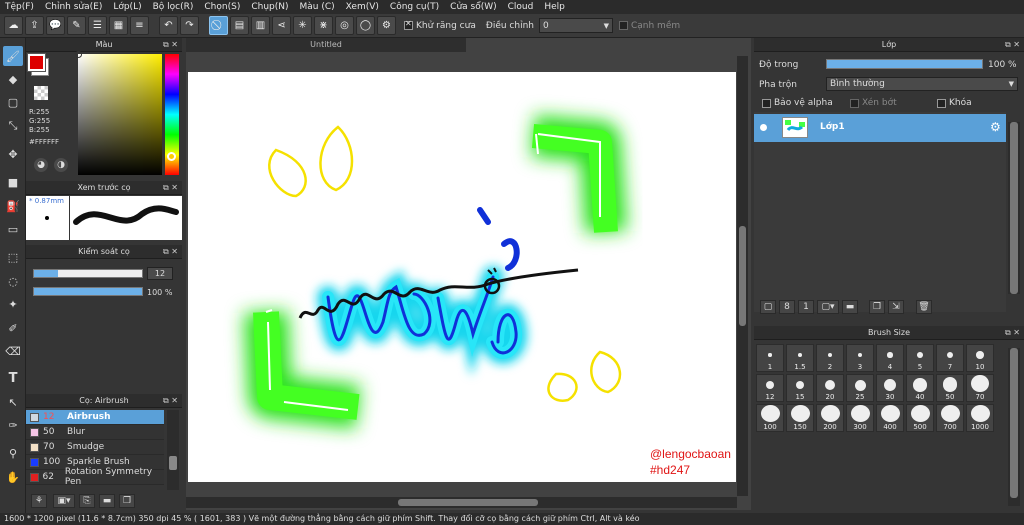  What do you see at coordinates (920, 418) in the screenshot?
I see `brush-size-option: 500` at bounding box center [920, 418].